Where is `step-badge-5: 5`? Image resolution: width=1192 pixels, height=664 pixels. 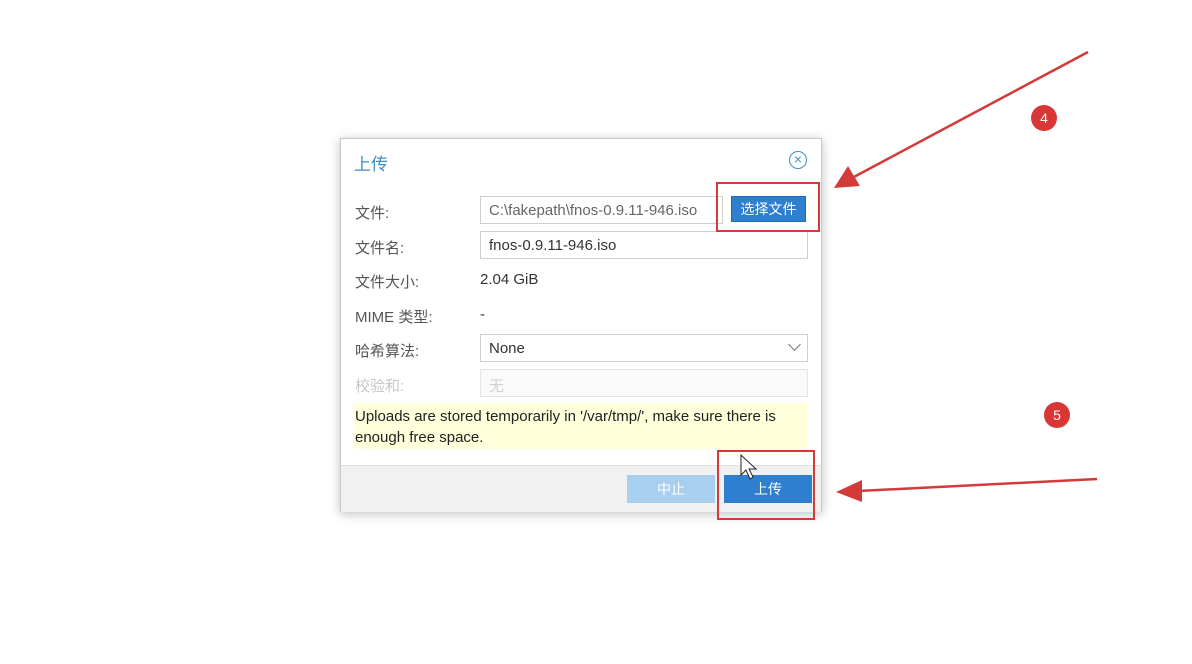
step-badge-5: 5 is located at coordinates (1057, 415).